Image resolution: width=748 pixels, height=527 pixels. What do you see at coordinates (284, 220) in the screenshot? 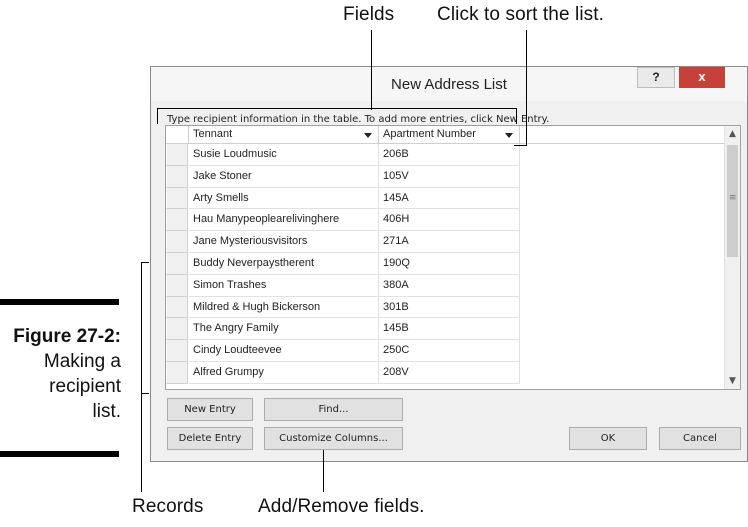
I see `tennant-cell: Hau Manypeoplearelivinghere` at bounding box center [284, 220].